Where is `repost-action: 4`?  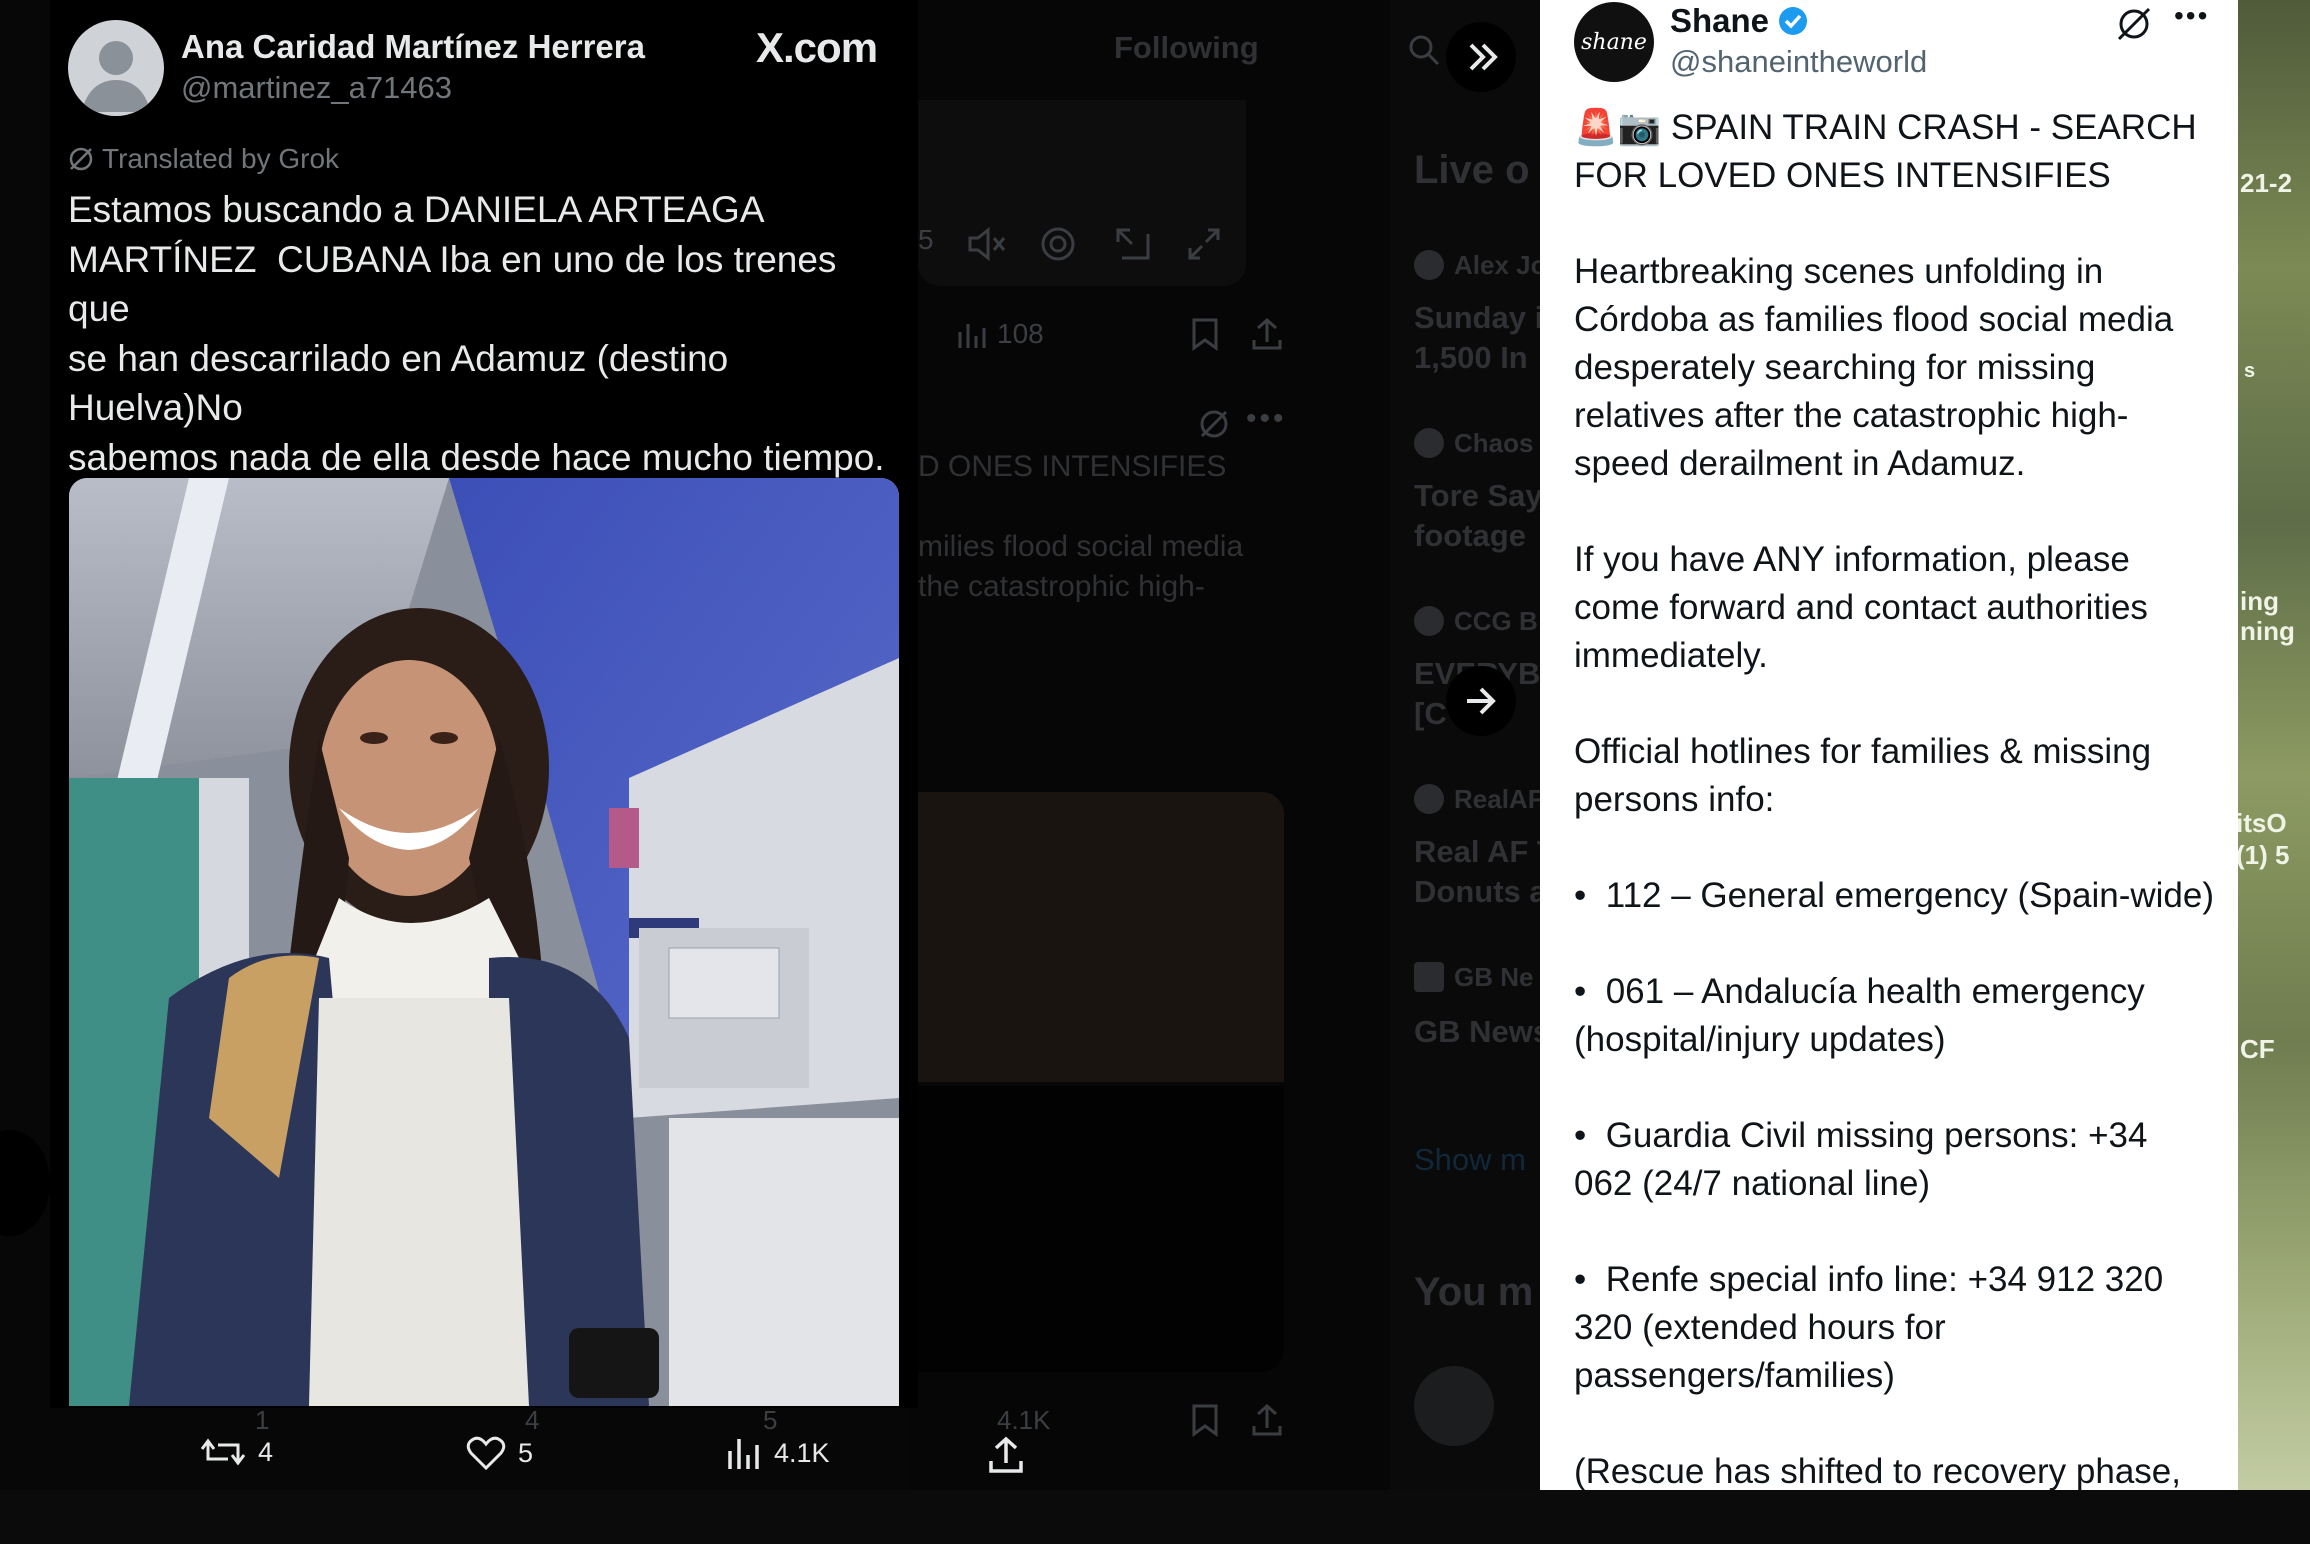 repost-action: 4 is located at coordinates (236, 1452).